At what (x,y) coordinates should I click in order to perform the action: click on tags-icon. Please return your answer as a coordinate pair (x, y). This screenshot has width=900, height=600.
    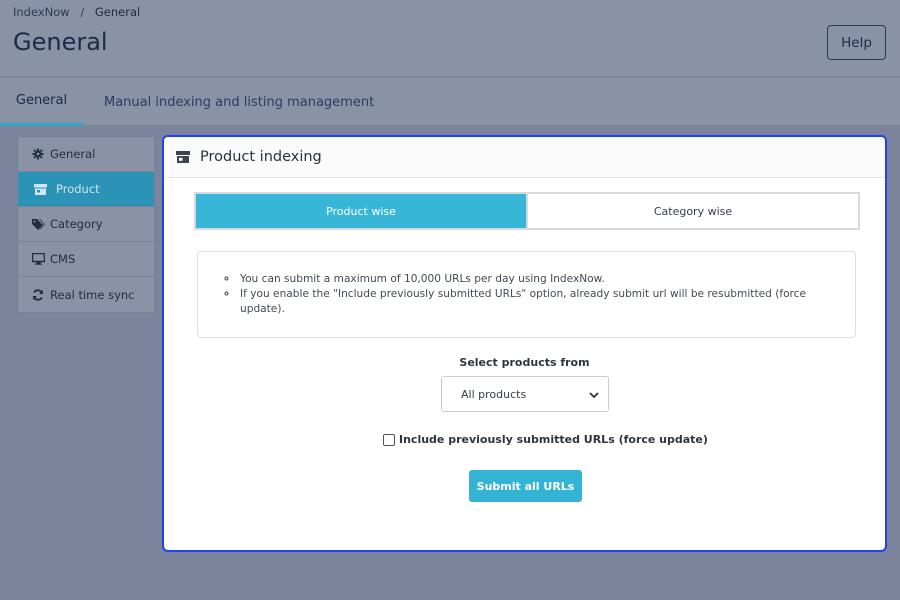
    Looking at the image, I should click on (39, 224).